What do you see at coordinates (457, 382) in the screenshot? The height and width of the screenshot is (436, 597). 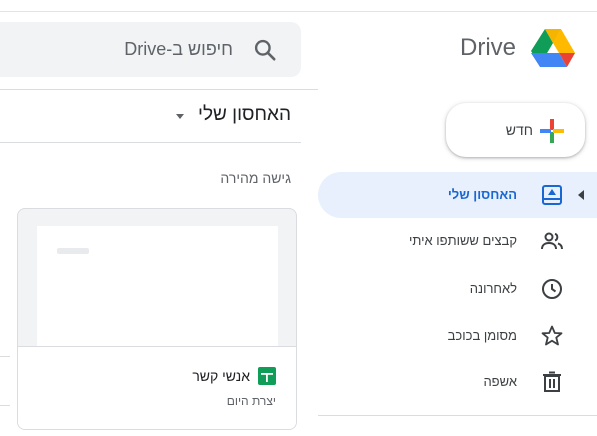 I see `sidebar-item-trash: אשפה` at bounding box center [457, 382].